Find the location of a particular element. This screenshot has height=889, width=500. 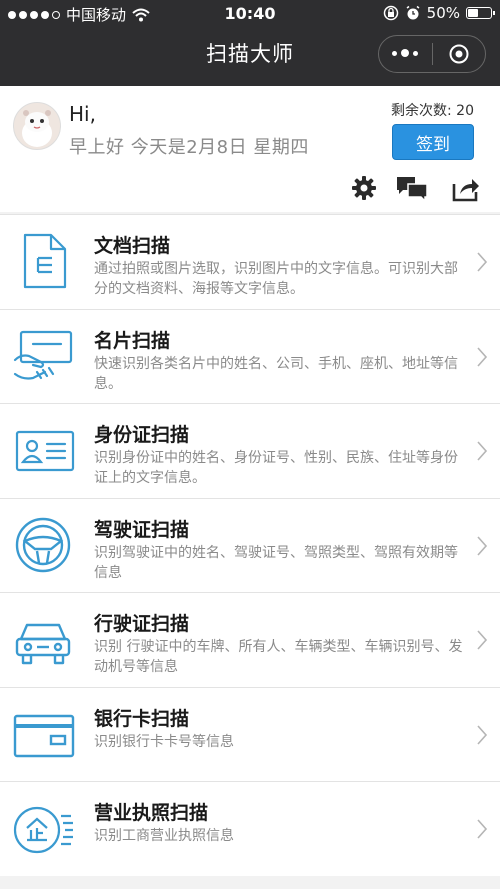

business-card-icon is located at coordinates (43, 356).